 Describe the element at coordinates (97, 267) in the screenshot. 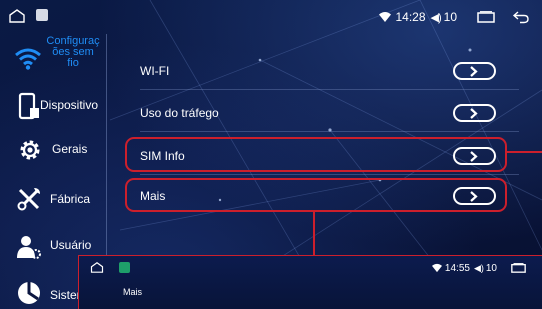

I see `home-icon` at that location.